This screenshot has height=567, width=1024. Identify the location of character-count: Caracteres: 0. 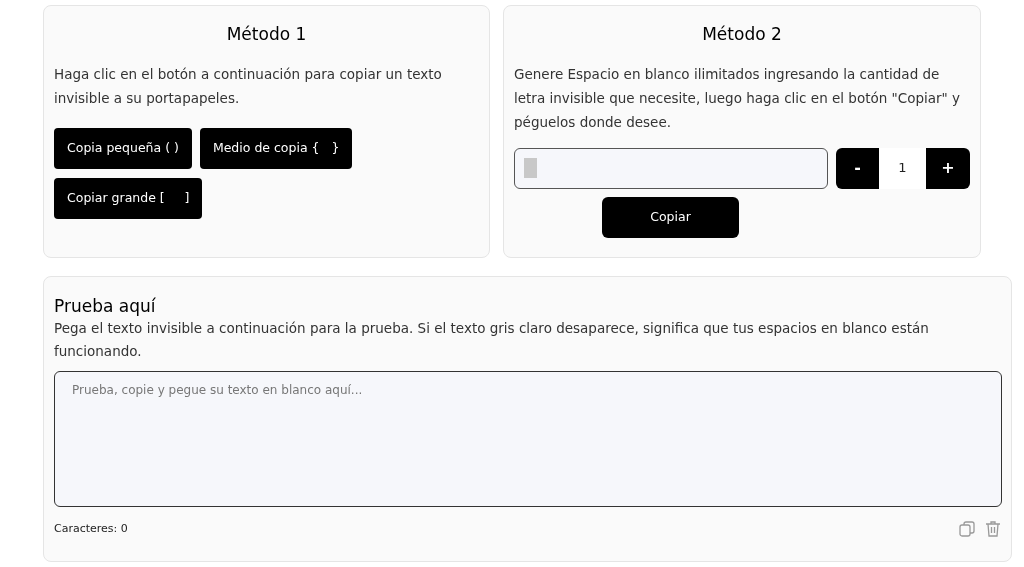
(91, 529).